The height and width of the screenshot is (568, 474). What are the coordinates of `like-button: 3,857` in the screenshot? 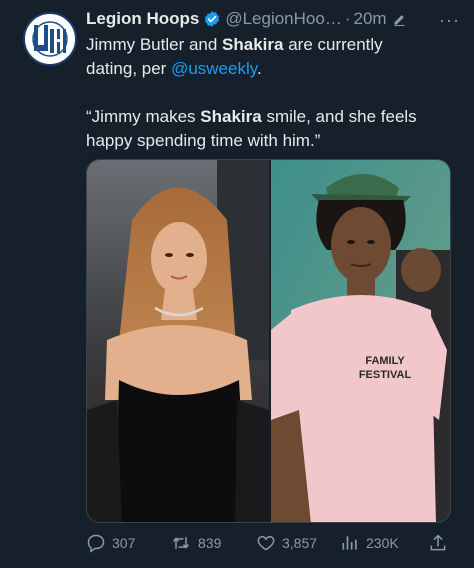 It's located at (286, 543).